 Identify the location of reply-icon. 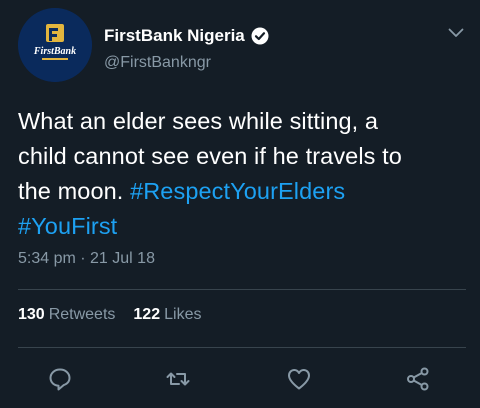
(60, 379).